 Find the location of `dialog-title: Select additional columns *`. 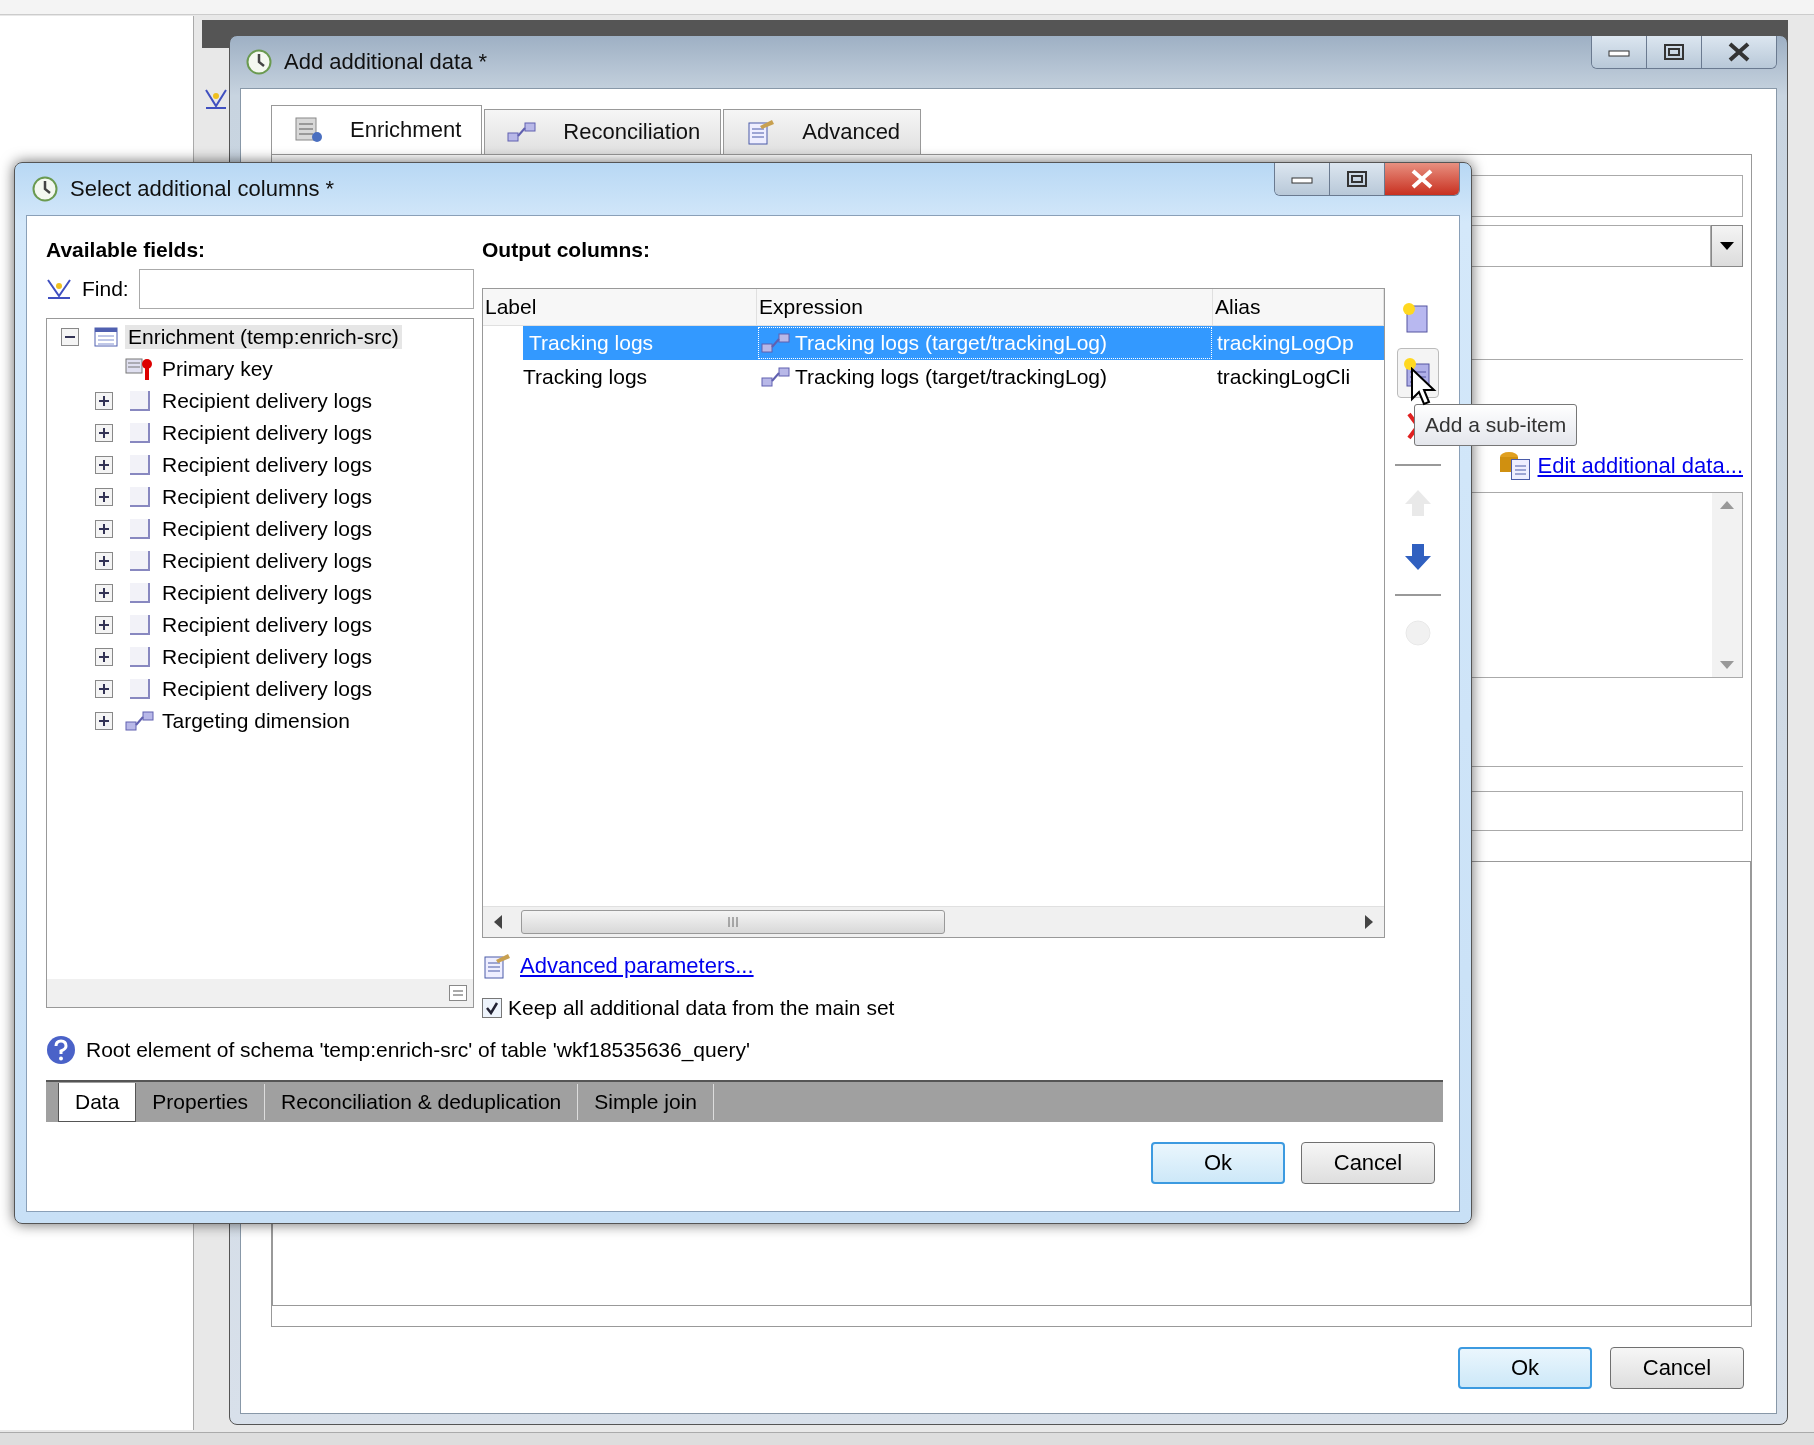

dialog-title: Select additional columns * is located at coordinates (202, 189).